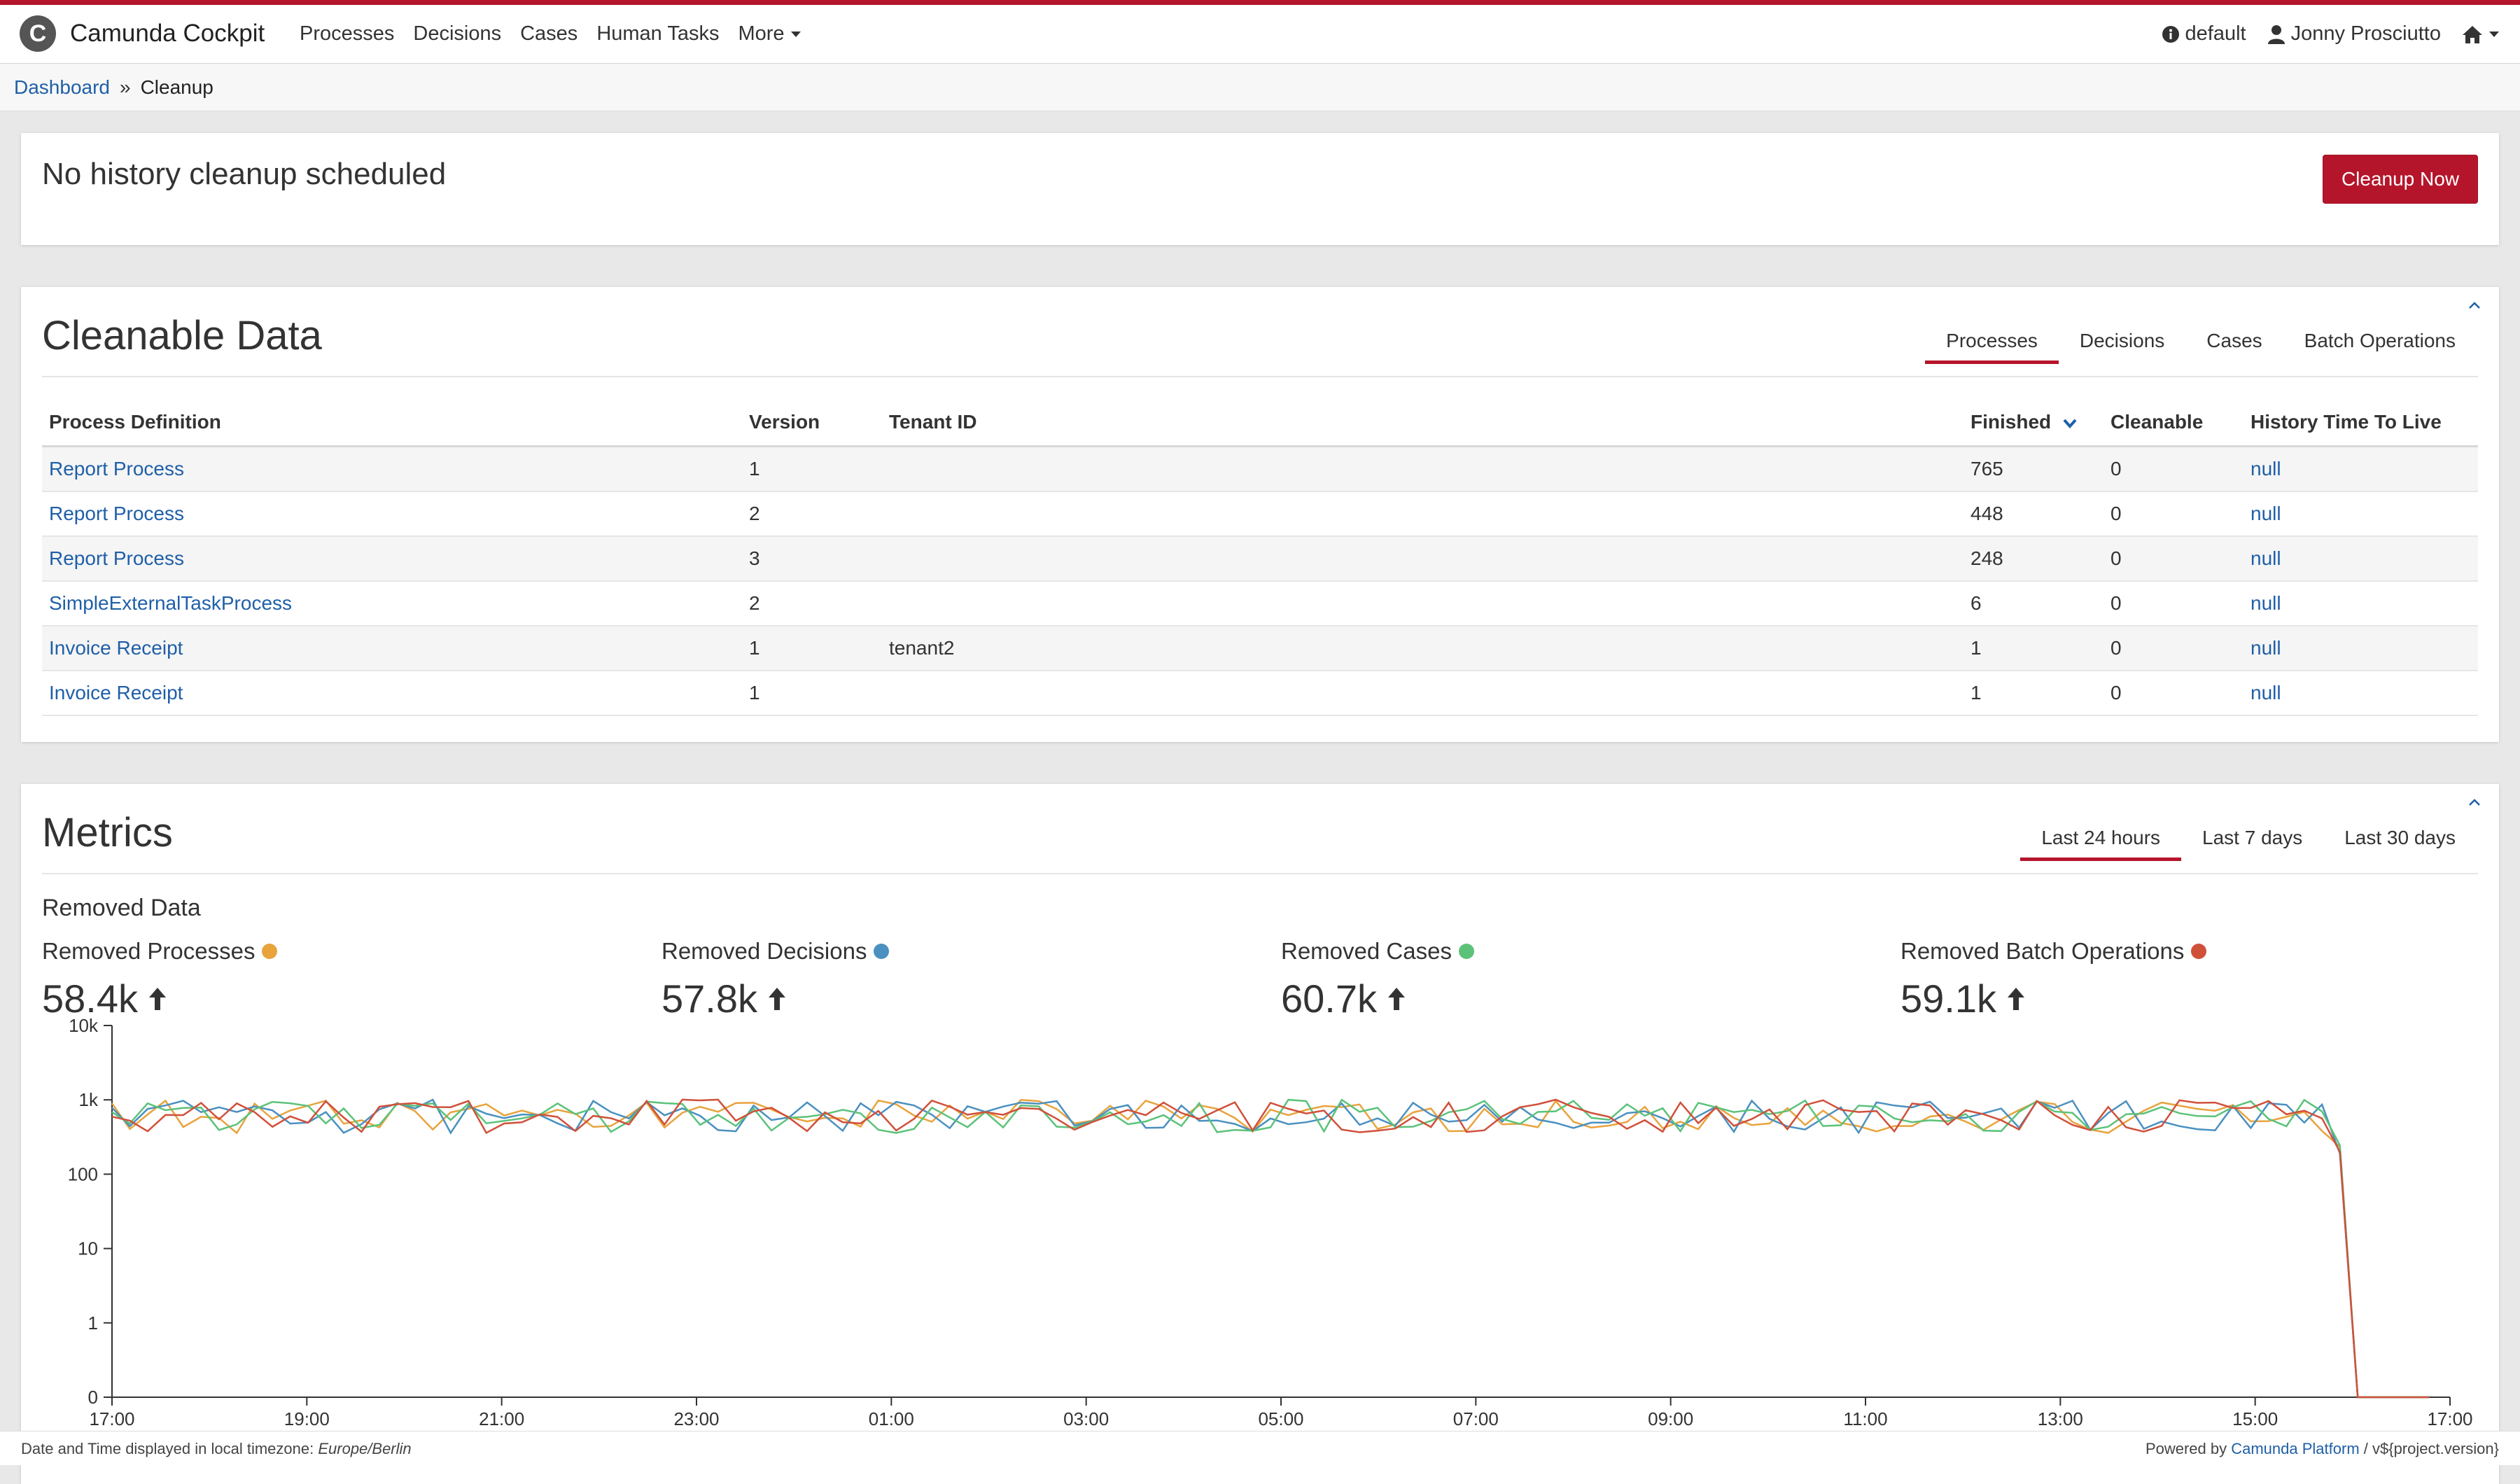  What do you see at coordinates (1260, 189) in the screenshot?
I see `cleanup-status-panel: No history cleanup scheduled Cleanup Now` at bounding box center [1260, 189].